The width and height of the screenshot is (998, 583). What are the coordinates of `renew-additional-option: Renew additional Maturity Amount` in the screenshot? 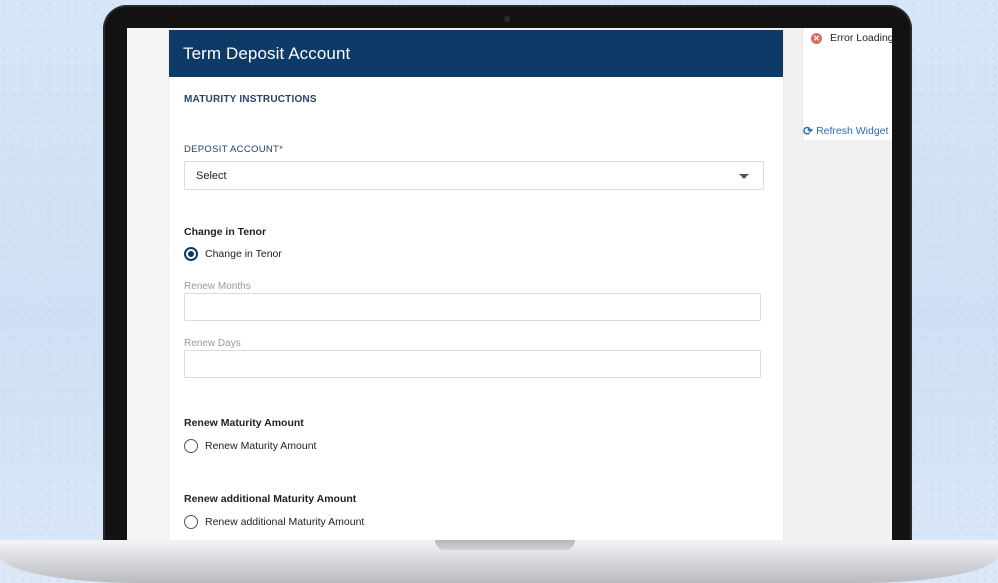 It's located at (274, 522).